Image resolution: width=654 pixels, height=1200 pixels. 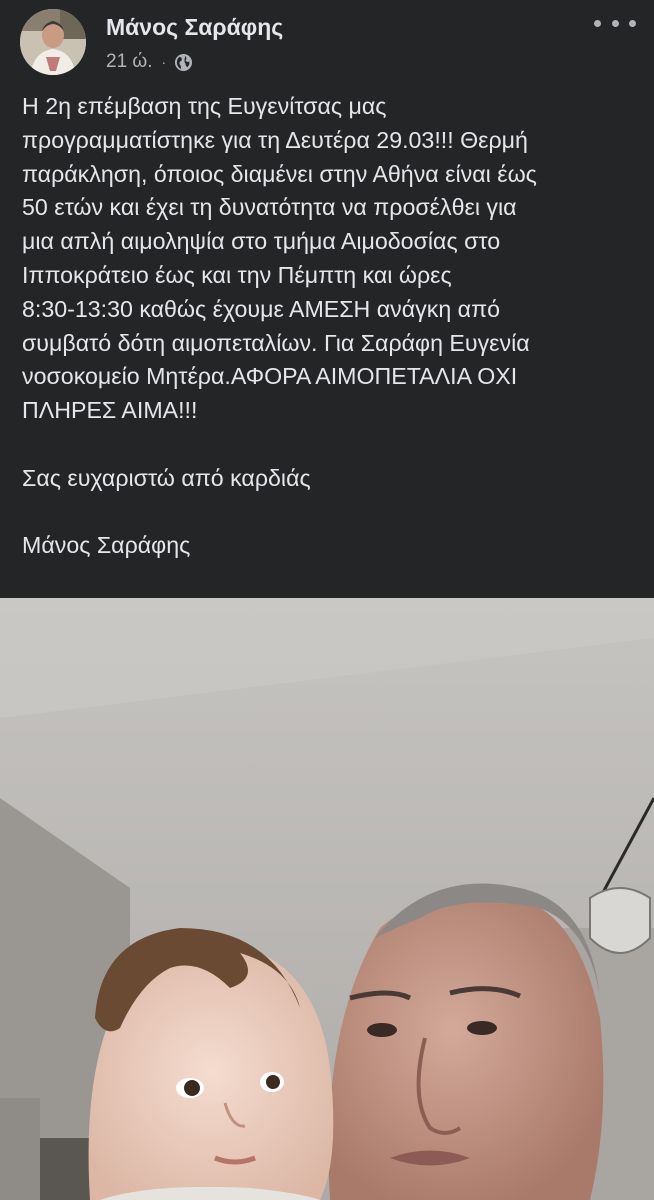 What do you see at coordinates (183, 62) in the screenshot?
I see `globe-icon` at bounding box center [183, 62].